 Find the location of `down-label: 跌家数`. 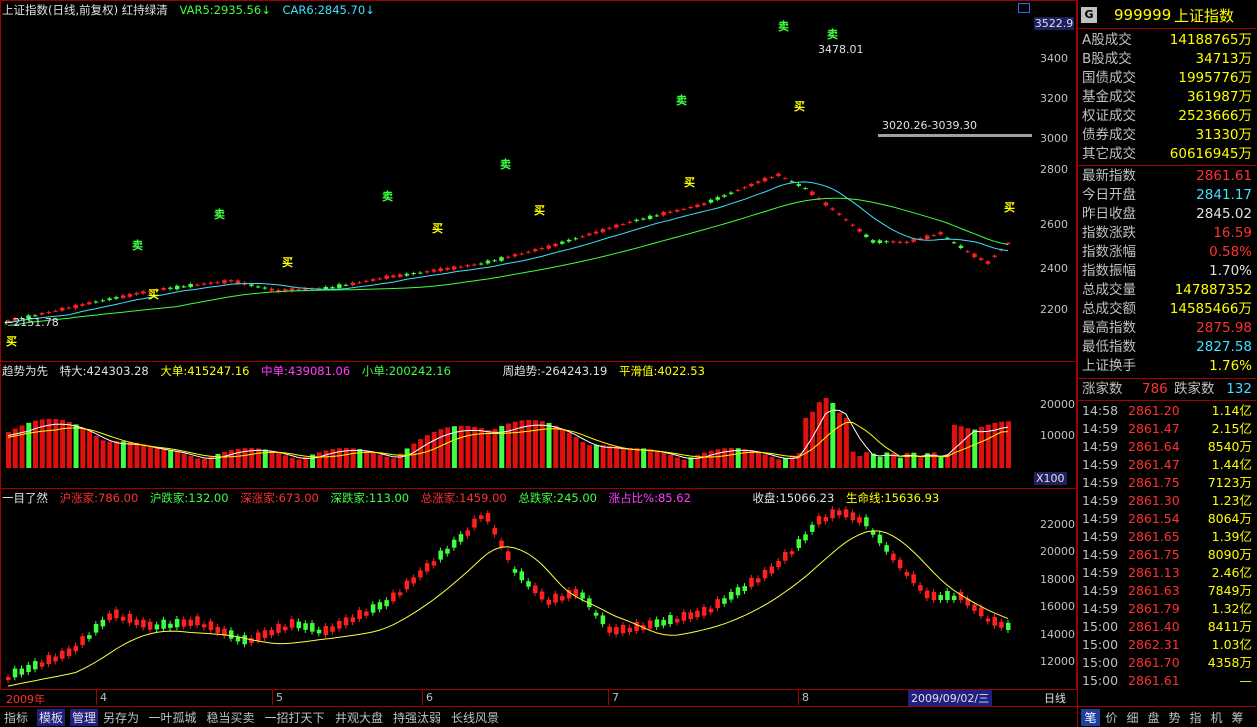

down-label: 跌家数 is located at coordinates (1194, 389).